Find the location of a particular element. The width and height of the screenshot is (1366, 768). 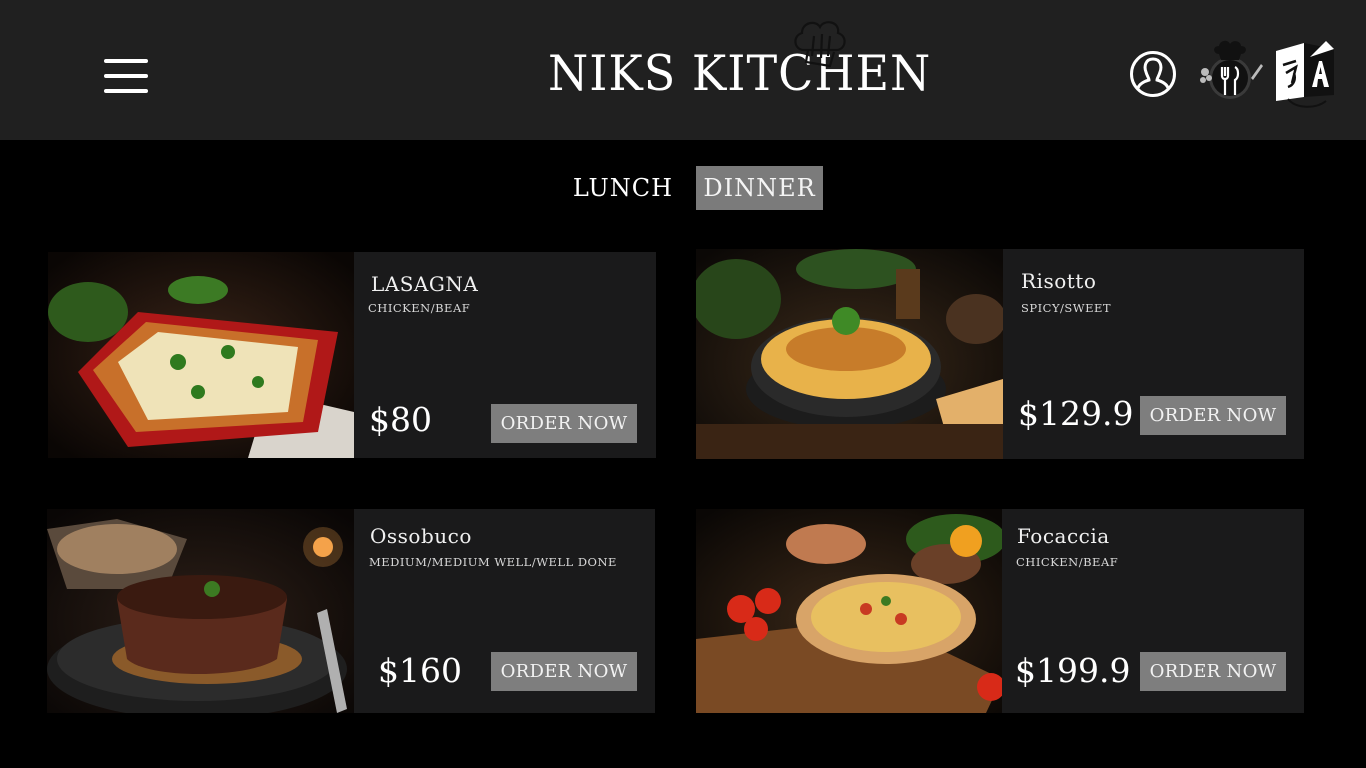

focaccia-photo is located at coordinates (849, 611).